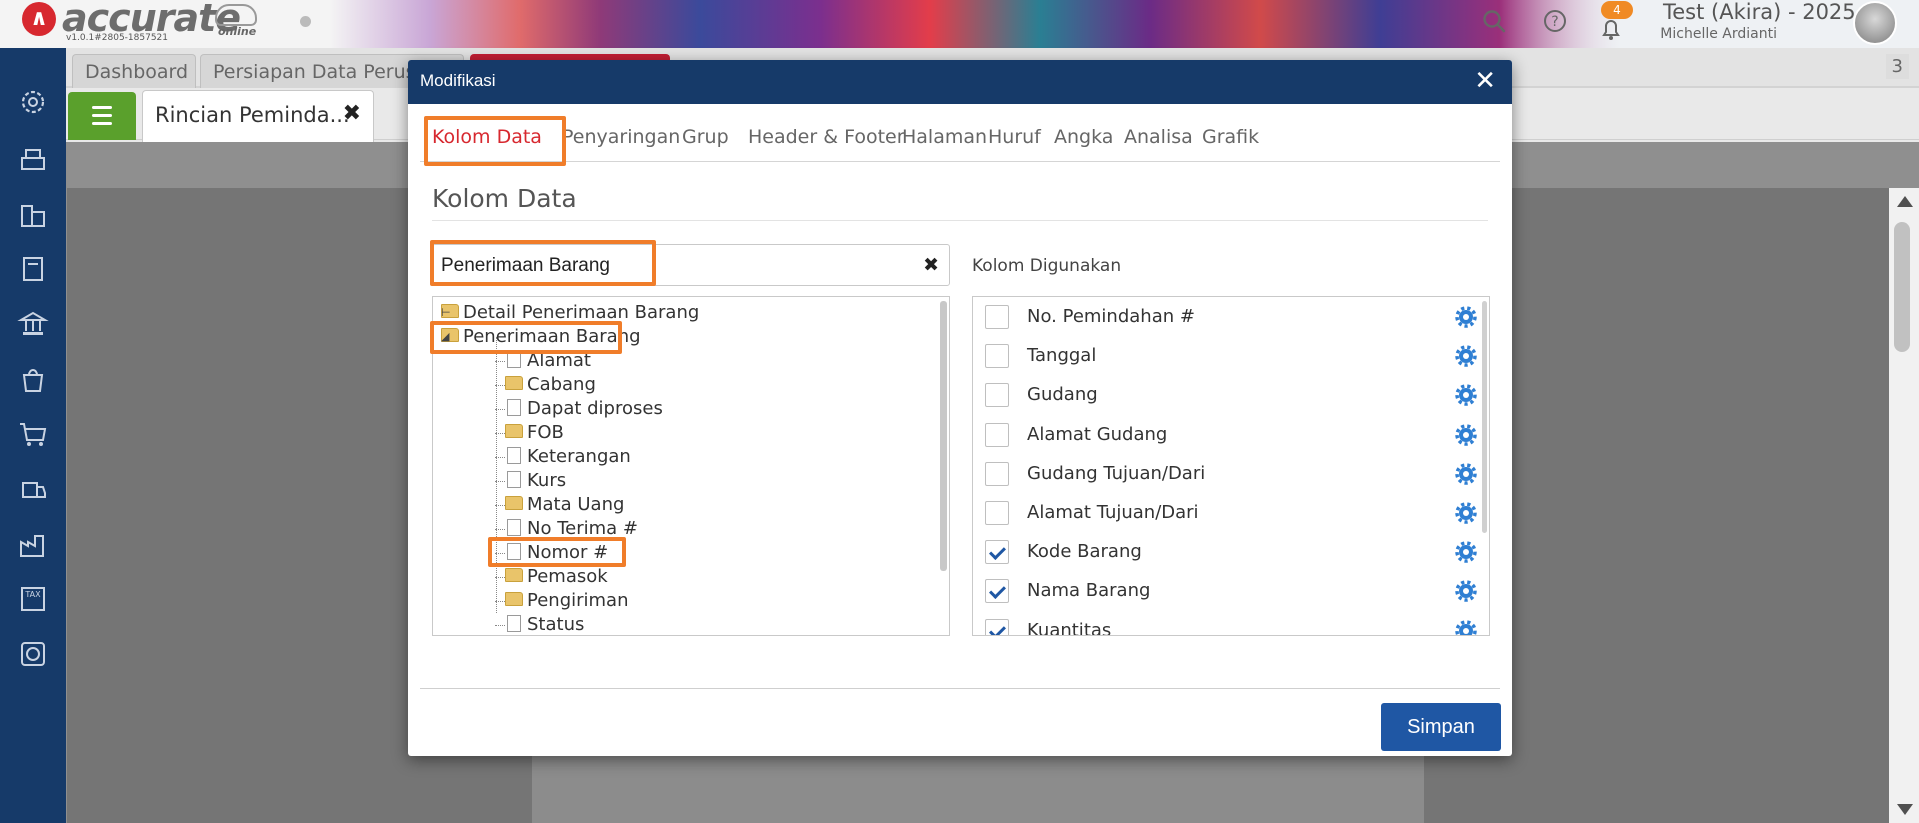 Image resolution: width=1919 pixels, height=823 pixels. What do you see at coordinates (33, 269) in the screenshot?
I see `book-icon` at bounding box center [33, 269].